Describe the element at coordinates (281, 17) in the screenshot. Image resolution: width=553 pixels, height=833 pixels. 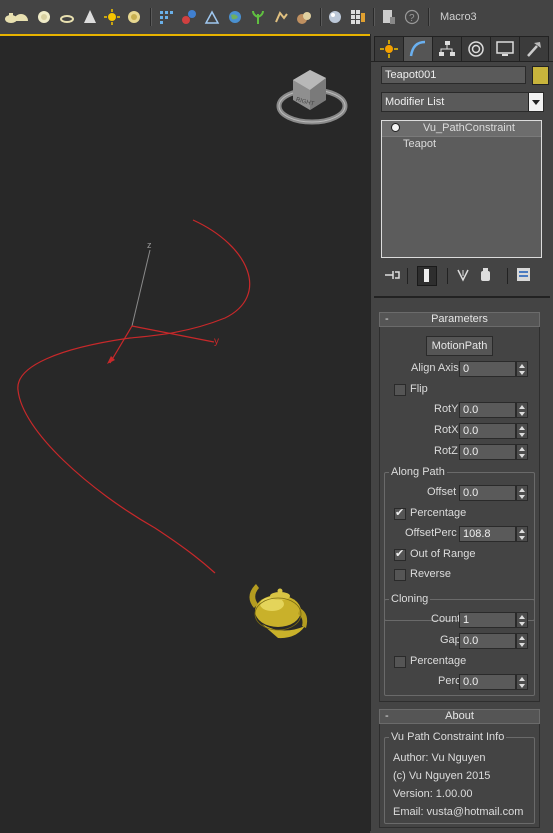
I see `hand-icon` at that location.